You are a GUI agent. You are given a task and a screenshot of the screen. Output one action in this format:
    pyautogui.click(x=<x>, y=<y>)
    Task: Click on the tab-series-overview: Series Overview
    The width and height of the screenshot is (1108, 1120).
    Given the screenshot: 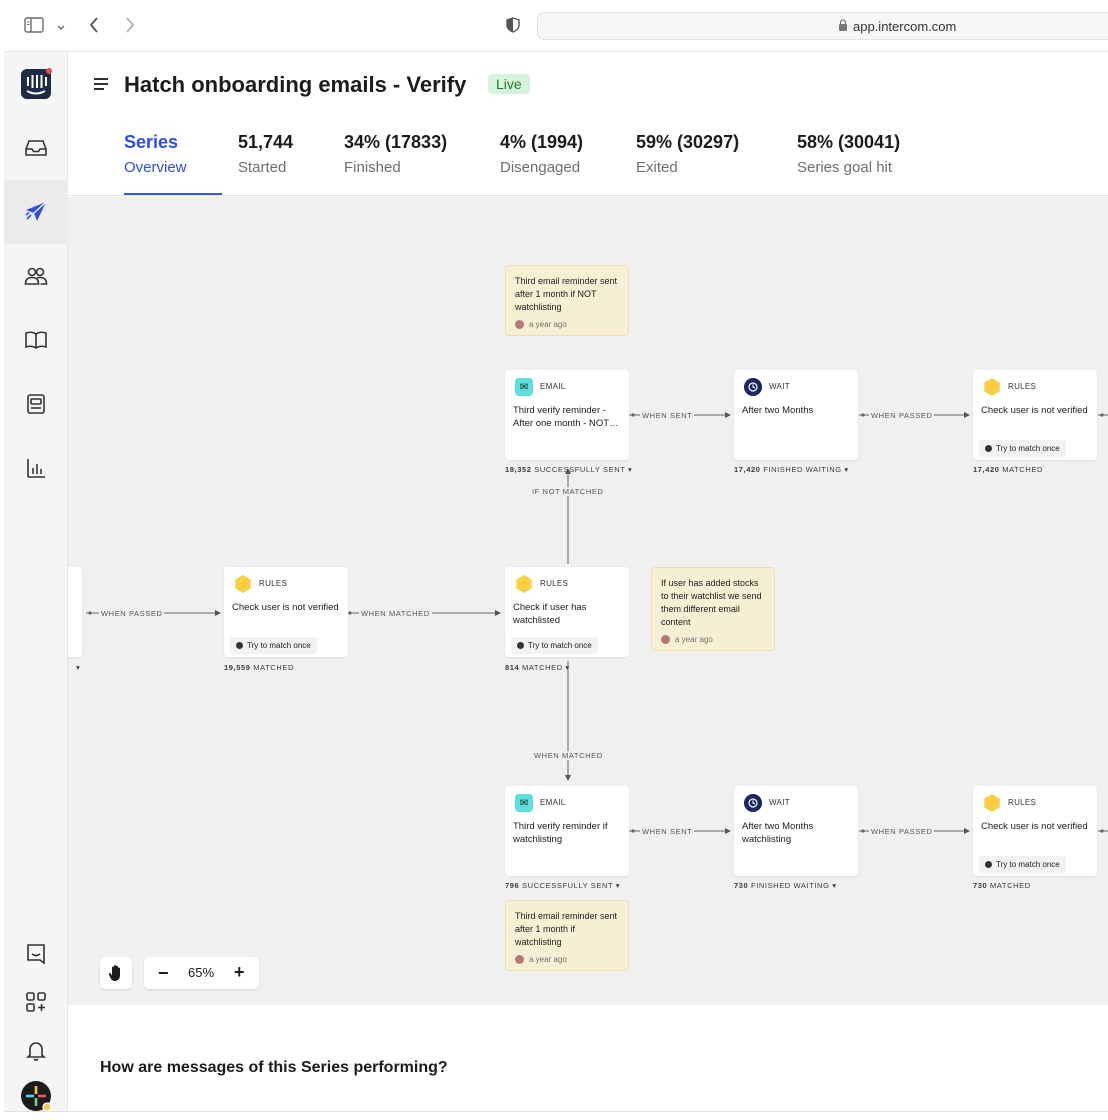 What is the action you would take?
    pyautogui.click(x=155, y=154)
    